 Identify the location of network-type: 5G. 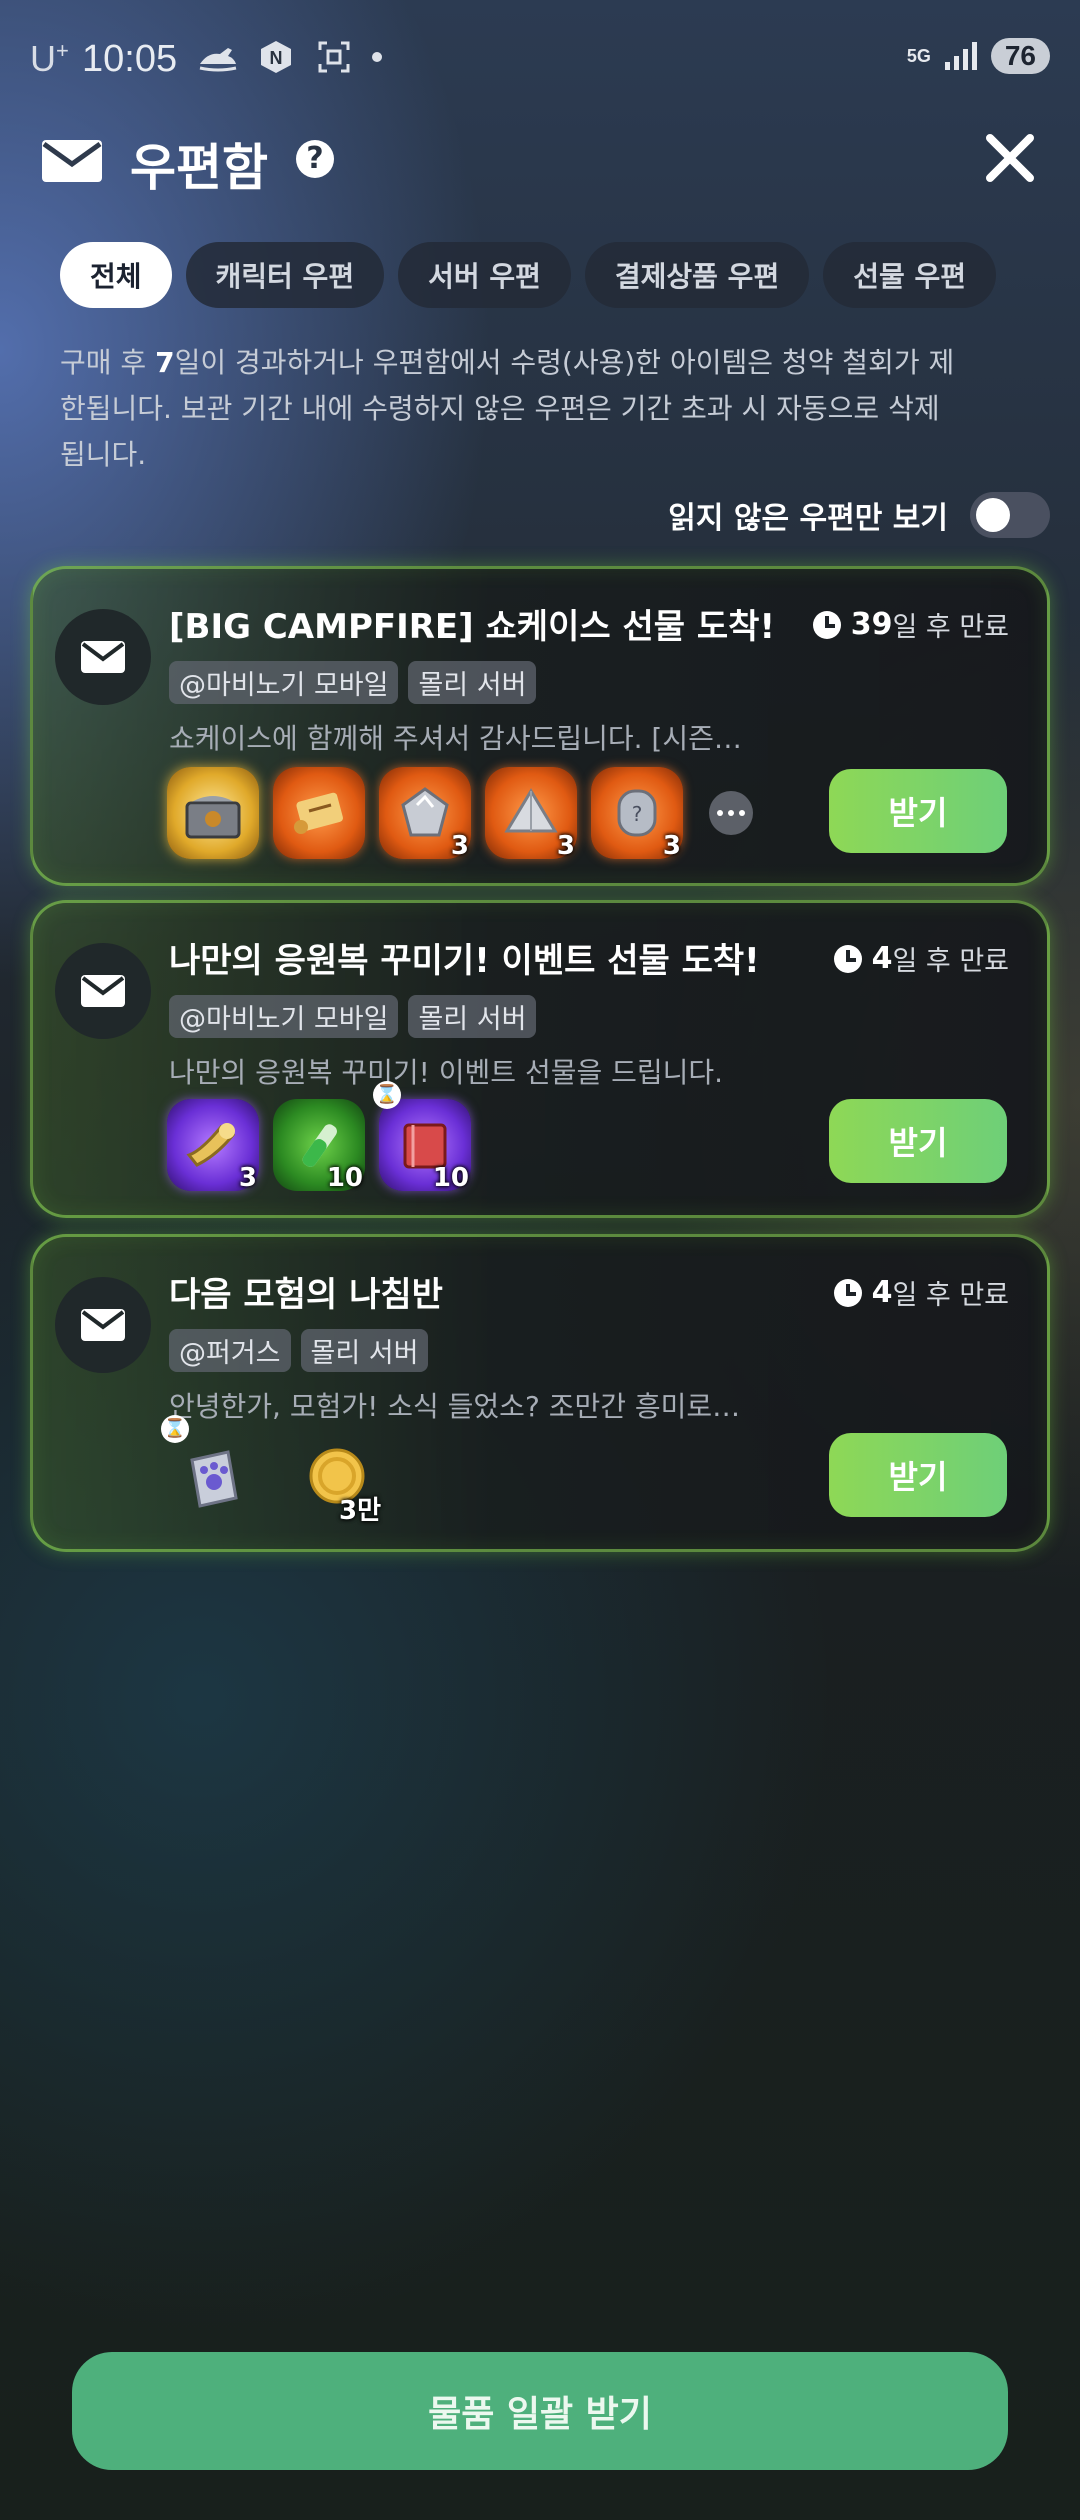
(918, 56).